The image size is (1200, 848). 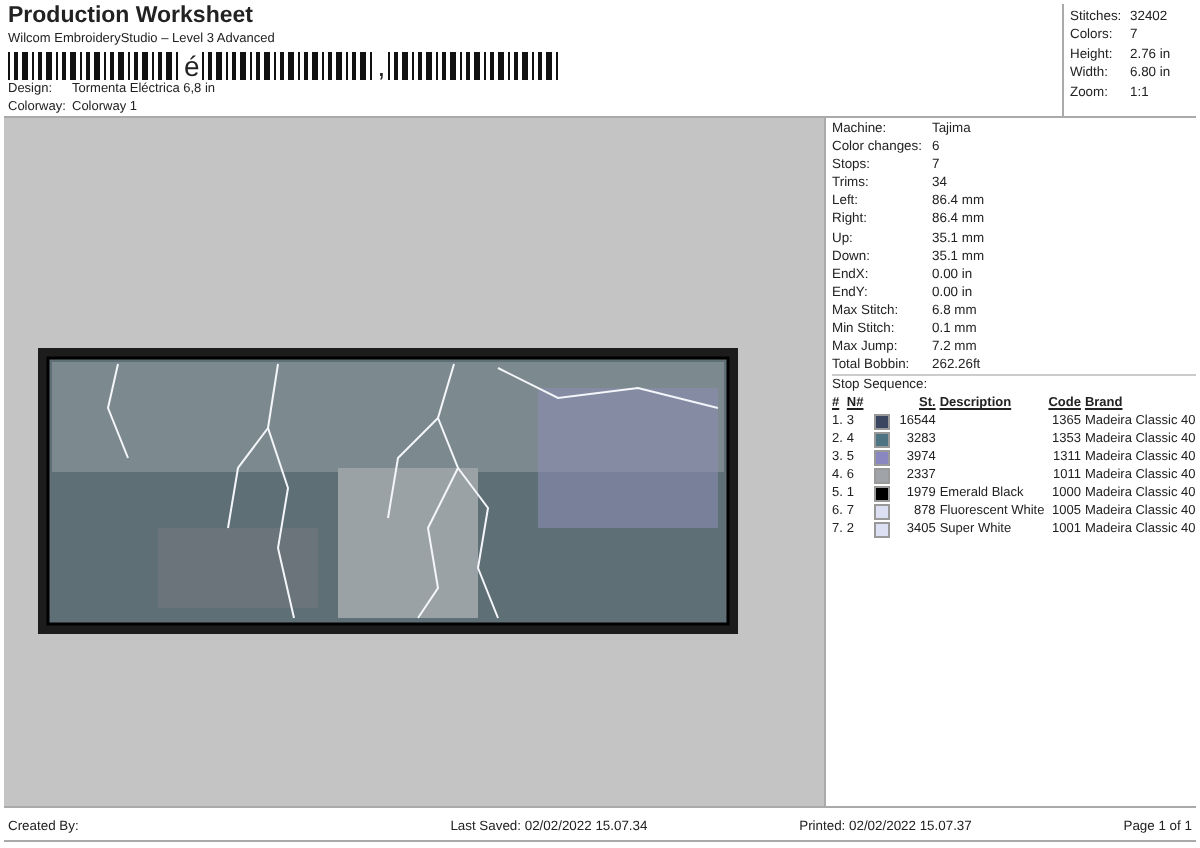 I want to click on worksheet-title: Production Worksheet, so click(x=131, y=17).